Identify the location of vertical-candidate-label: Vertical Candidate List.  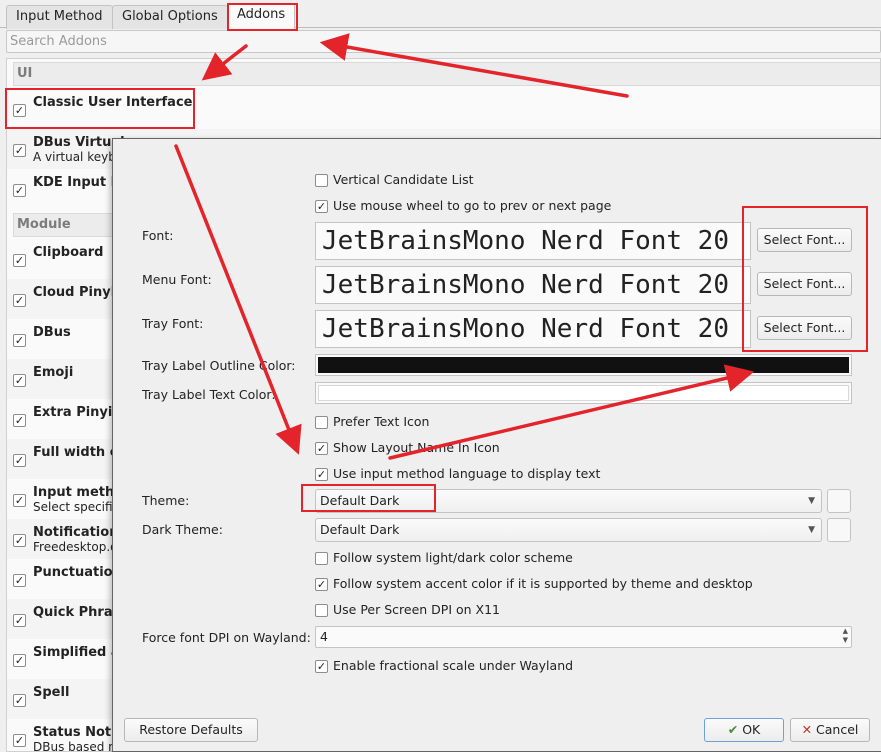
(403, 179).